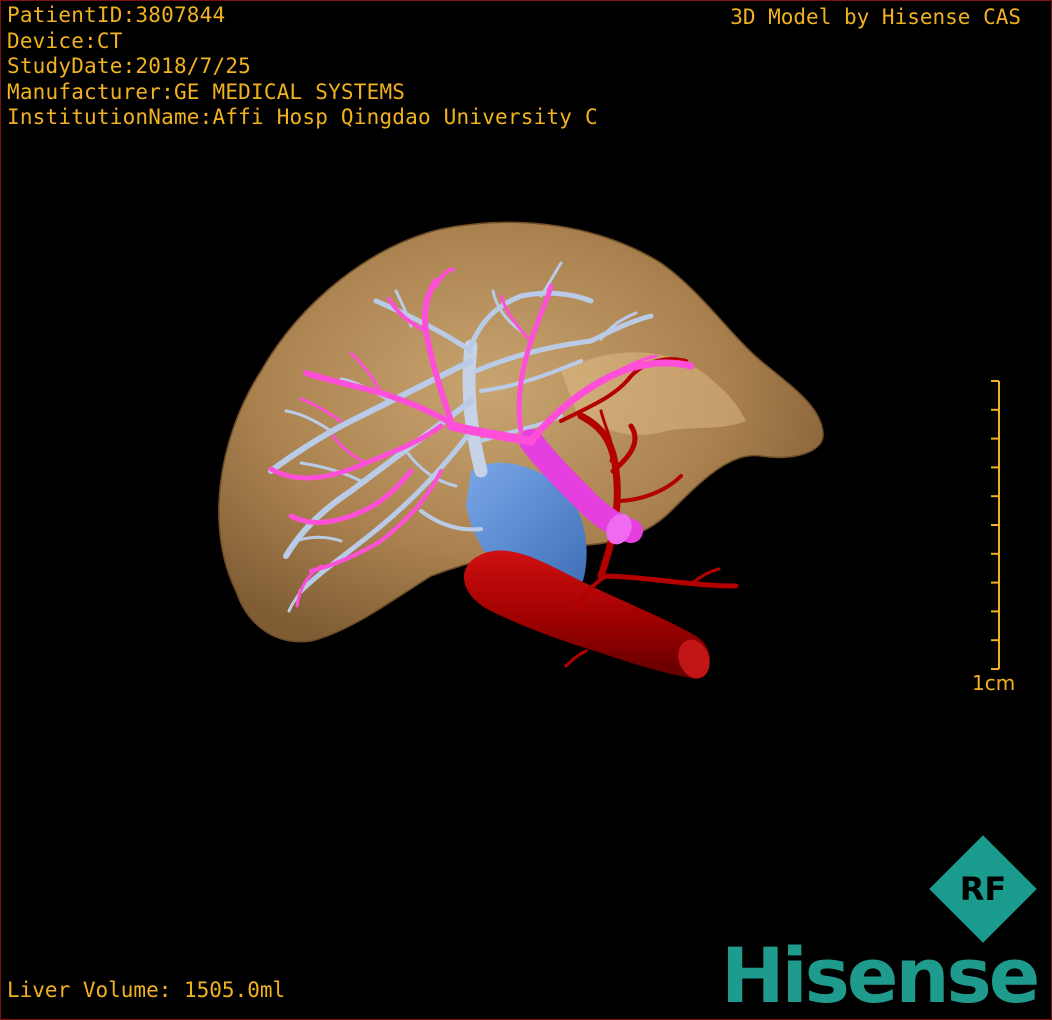 This screenshot has height=1020, width=1052. Describe the element at coordinates (65, 40) in the screenshot. I see `device-text: Device:CT` at that location.